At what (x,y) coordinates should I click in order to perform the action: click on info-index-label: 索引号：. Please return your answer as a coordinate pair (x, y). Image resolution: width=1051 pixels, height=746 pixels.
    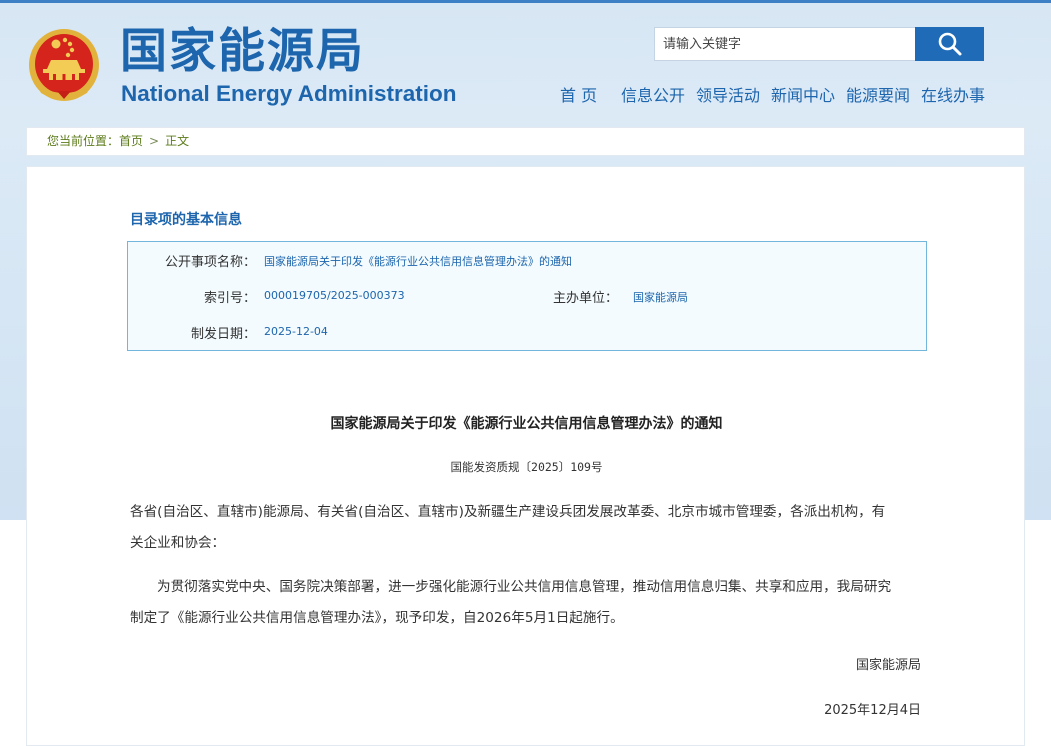
    Looking at the image, I should click on (229, 298).